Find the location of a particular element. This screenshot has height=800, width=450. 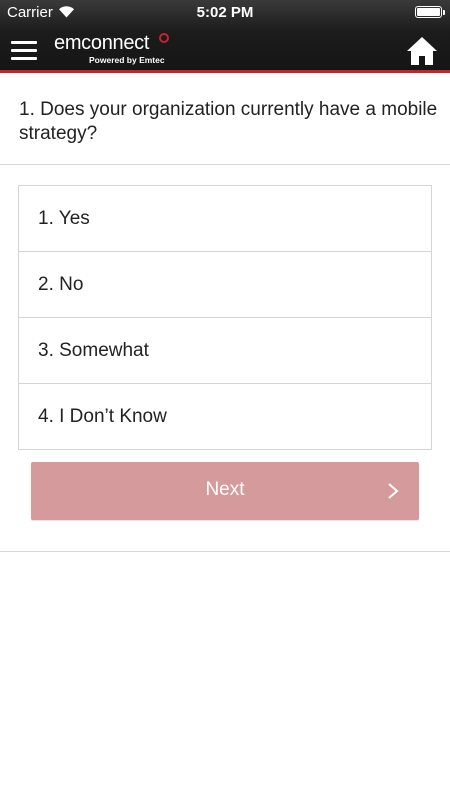

status-time: 5:02 PM is located at coordinates (225, 12).